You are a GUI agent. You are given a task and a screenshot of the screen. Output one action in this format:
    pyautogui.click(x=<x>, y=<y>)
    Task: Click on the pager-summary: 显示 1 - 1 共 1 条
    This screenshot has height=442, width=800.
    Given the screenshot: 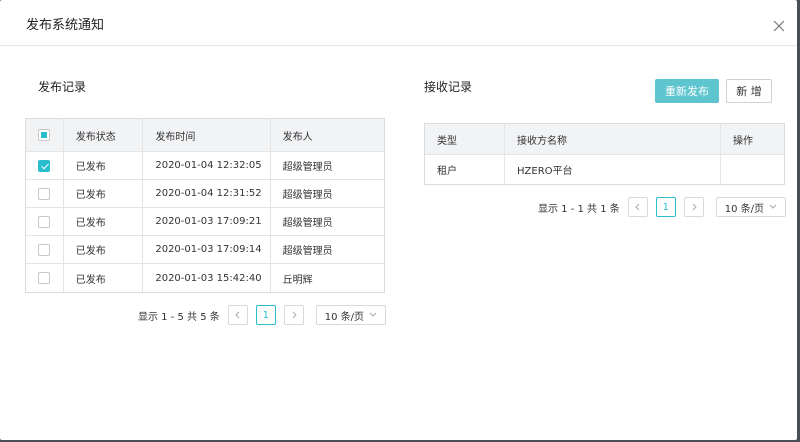 What is the action you would take?
    pyautogui.click(x=579, y=209)
    